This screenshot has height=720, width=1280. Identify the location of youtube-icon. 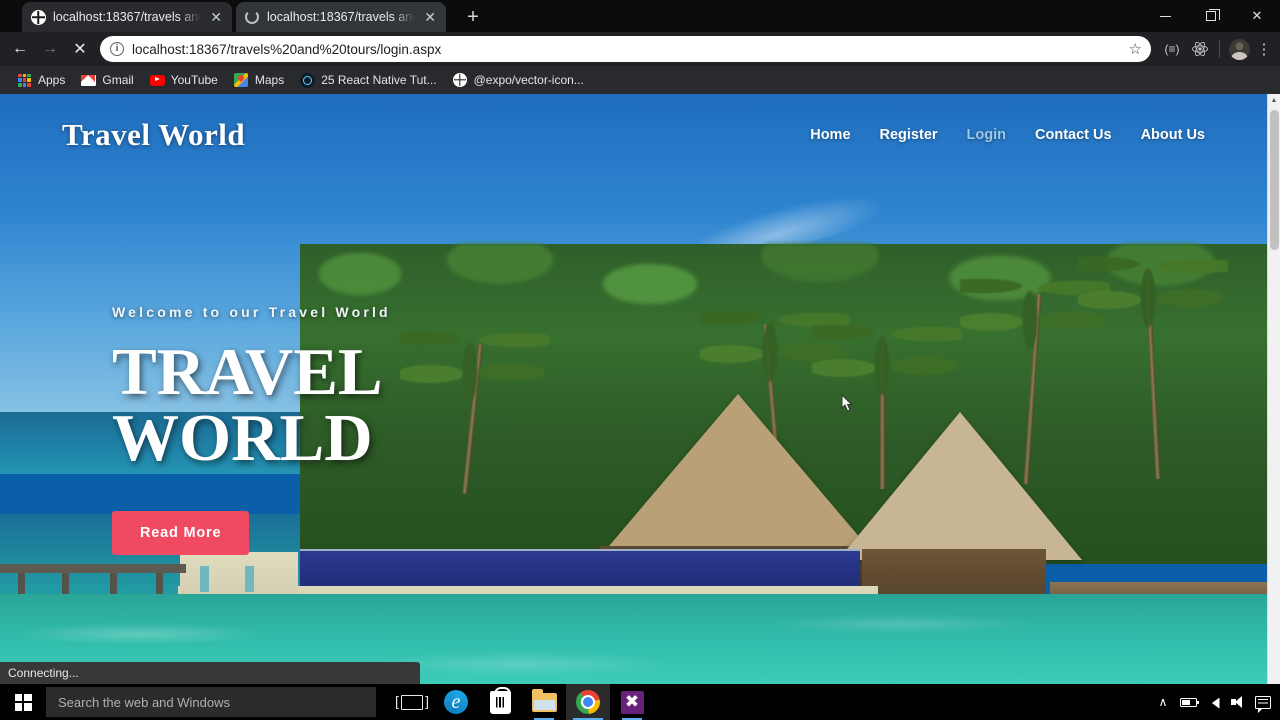
(157, 80).